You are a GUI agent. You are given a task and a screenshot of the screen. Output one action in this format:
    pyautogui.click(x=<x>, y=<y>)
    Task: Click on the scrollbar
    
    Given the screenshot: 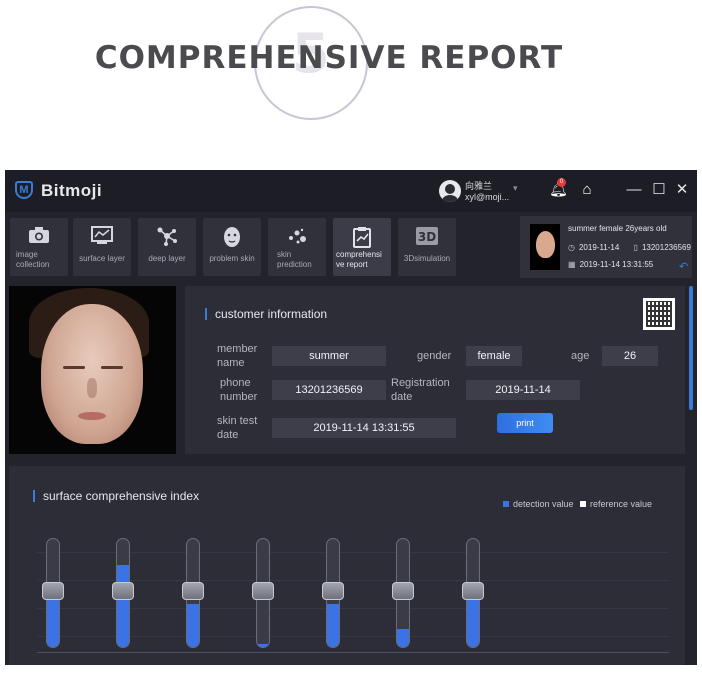 What is the action you would take?
    pyautogui.click(x=691, y=348)
    